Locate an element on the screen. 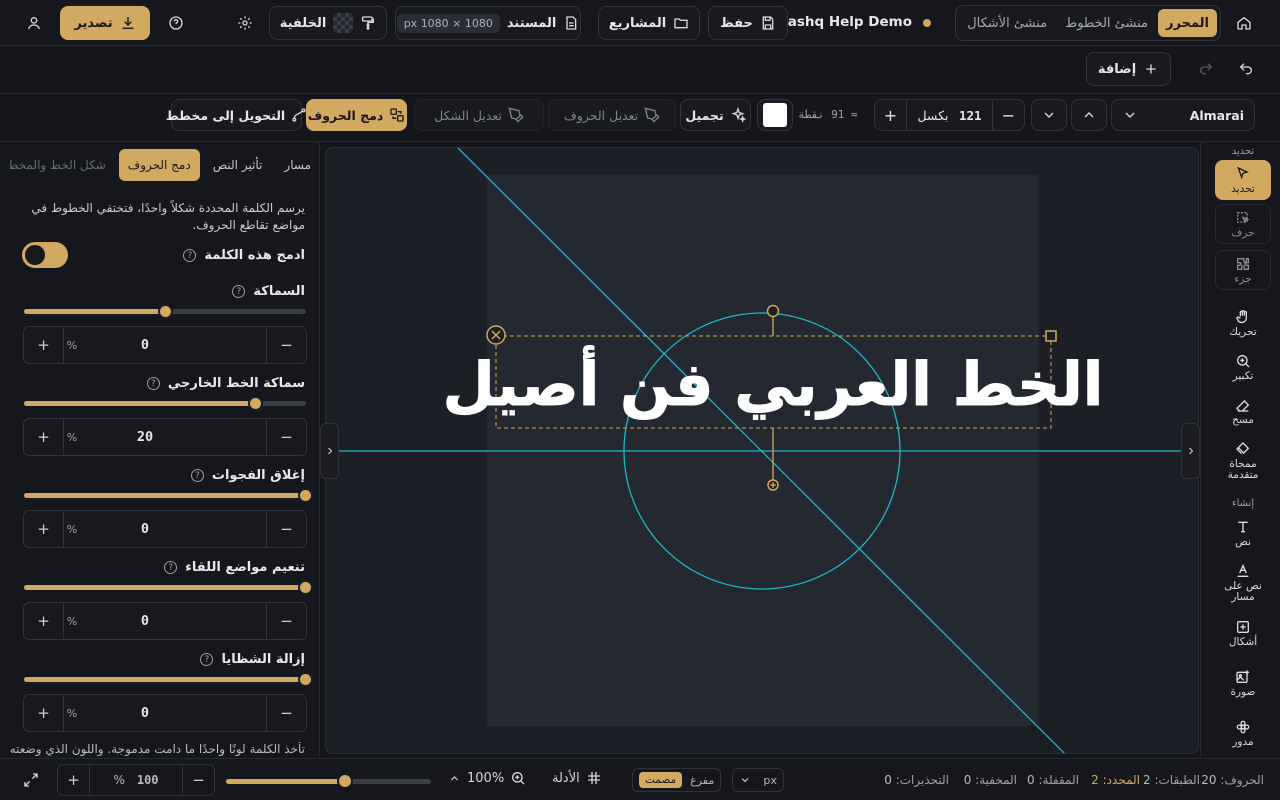 Image resolution: width=1280 pixels, height=800 pixels. guides-toggle: الأدلة is located at coordinates (577, 778).